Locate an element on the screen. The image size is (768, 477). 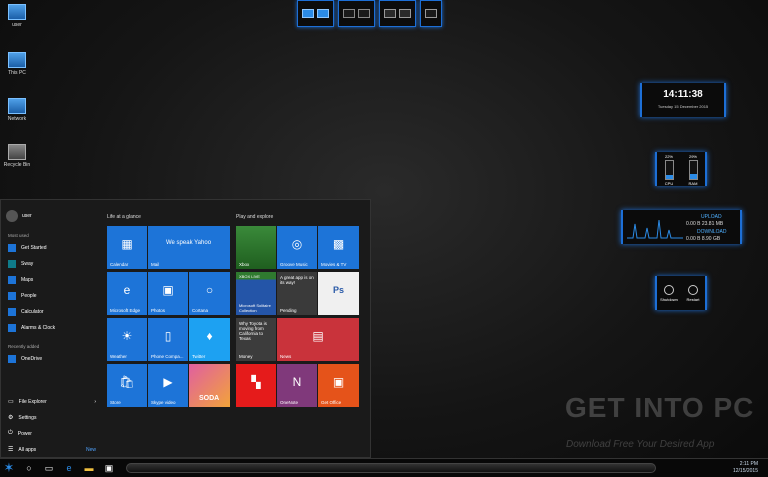
desktop-icon-recycle-bin: Recycle Bin is located at coordinates (17, 156).